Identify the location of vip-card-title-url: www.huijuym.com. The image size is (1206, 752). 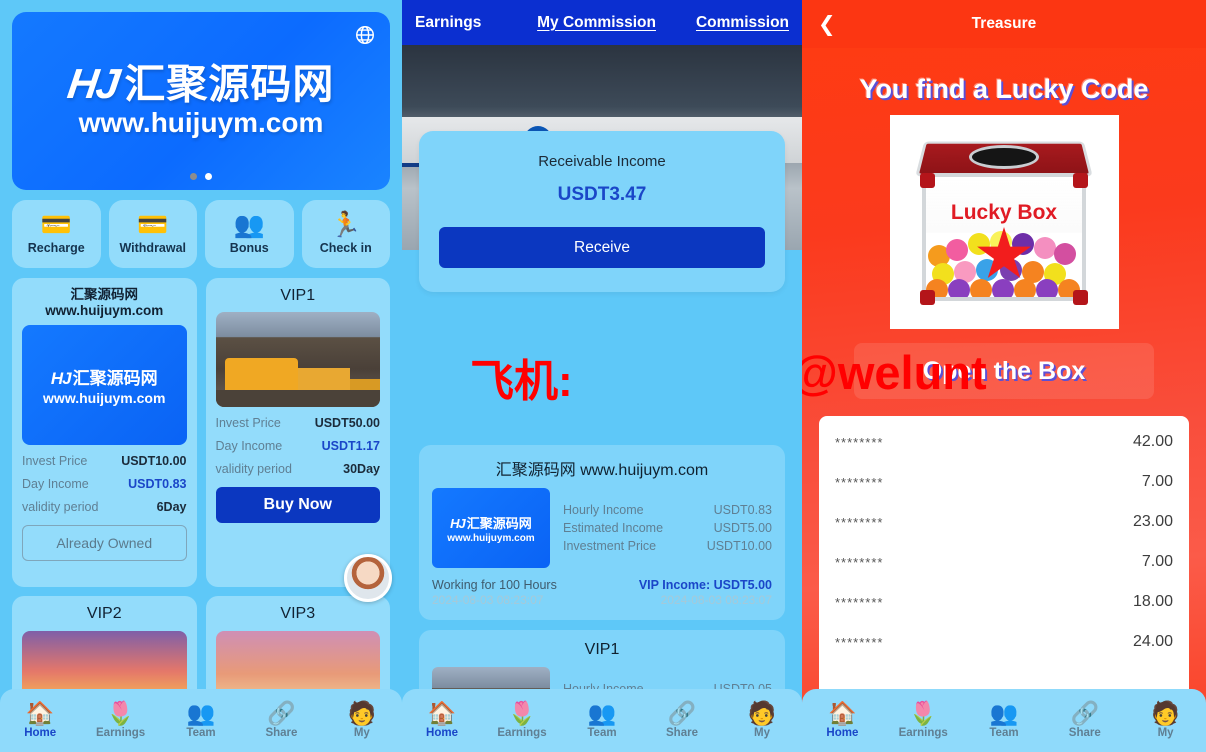
(104, 310).